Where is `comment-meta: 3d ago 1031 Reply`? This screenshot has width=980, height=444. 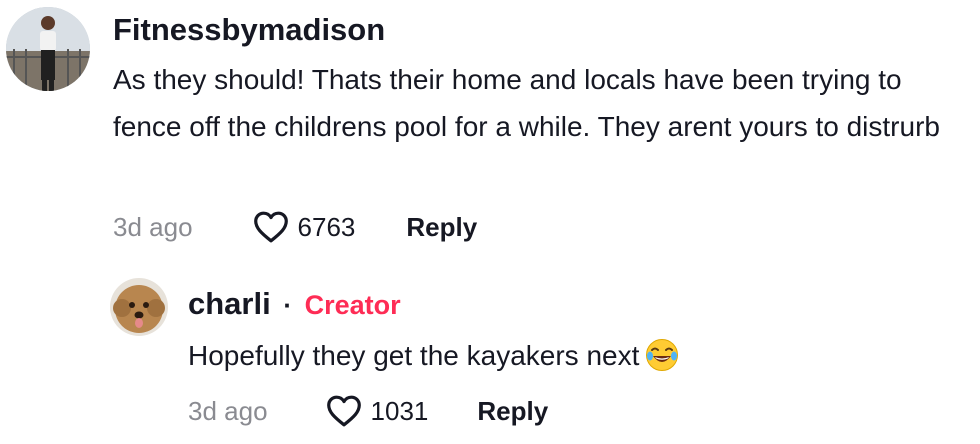
comment-meta: 3d ago 1031 Reply is located at coordinates (368, 411).